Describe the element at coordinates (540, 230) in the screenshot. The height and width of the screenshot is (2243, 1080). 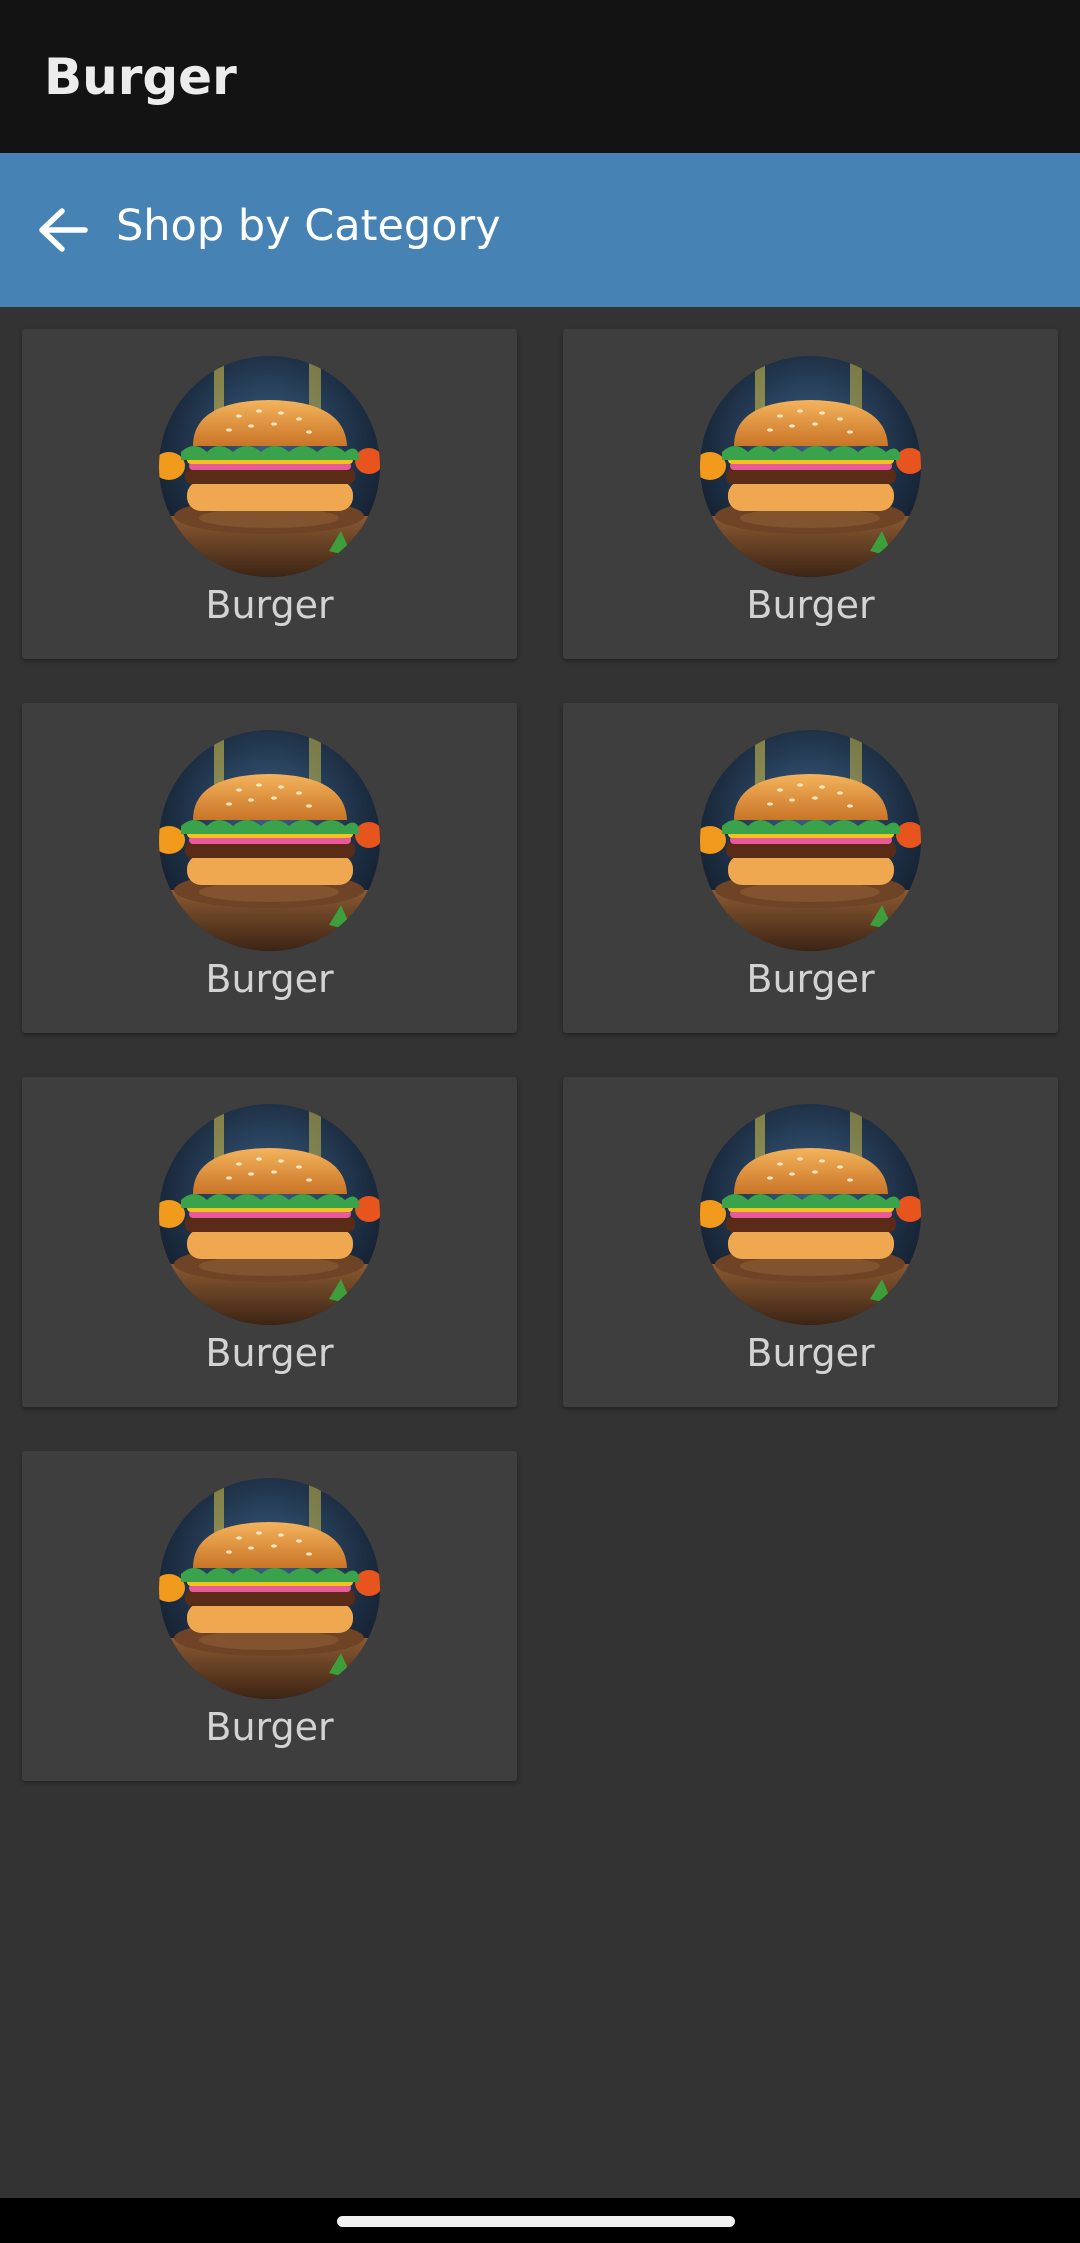
I see `toolbar: Shop by Category` at that location.